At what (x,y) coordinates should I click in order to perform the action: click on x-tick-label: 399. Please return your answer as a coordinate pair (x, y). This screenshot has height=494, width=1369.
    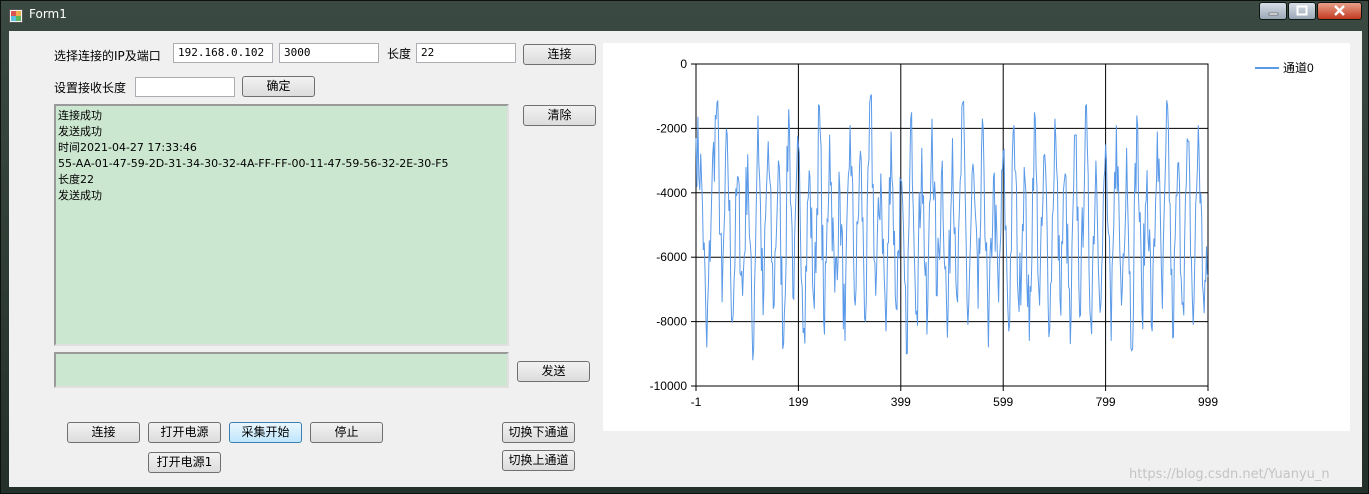
    Looking at the image, I should click on (901, 402).